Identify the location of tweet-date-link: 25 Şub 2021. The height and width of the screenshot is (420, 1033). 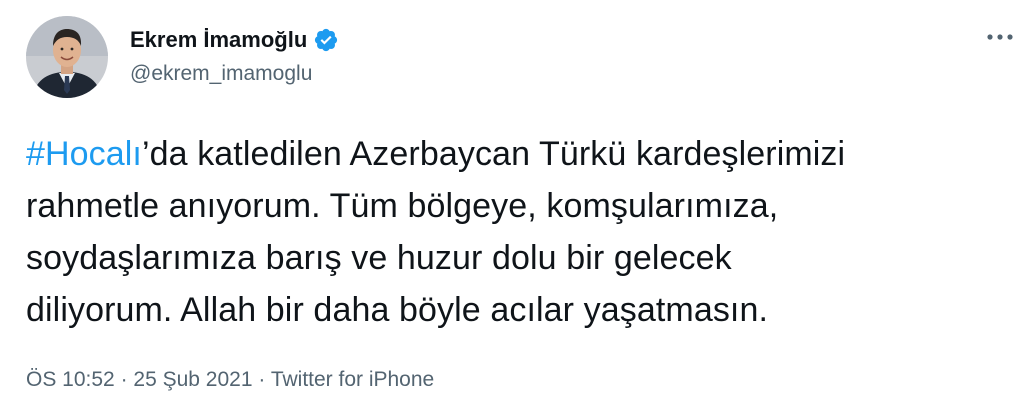
(192, 379).